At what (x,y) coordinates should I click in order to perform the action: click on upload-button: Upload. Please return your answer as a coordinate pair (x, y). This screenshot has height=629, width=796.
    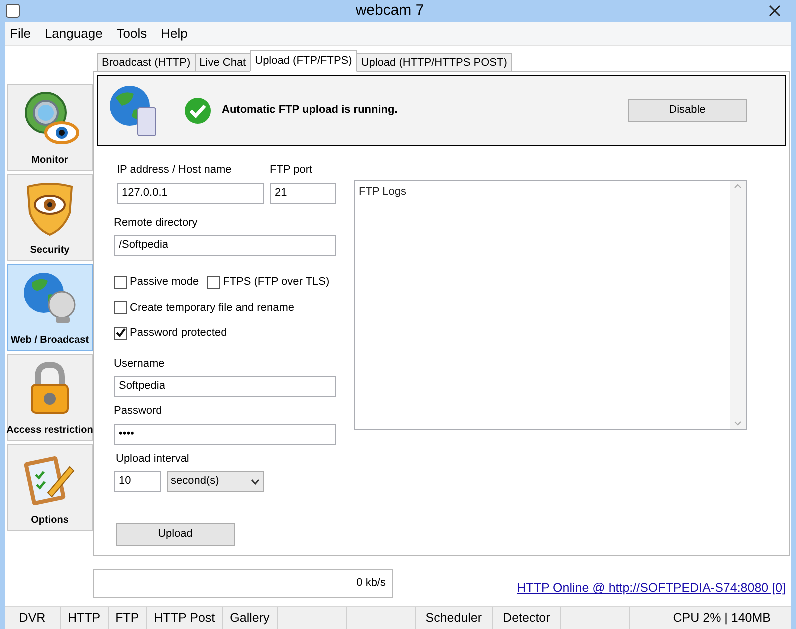
    Looking at the image, I should click on (175, 534).